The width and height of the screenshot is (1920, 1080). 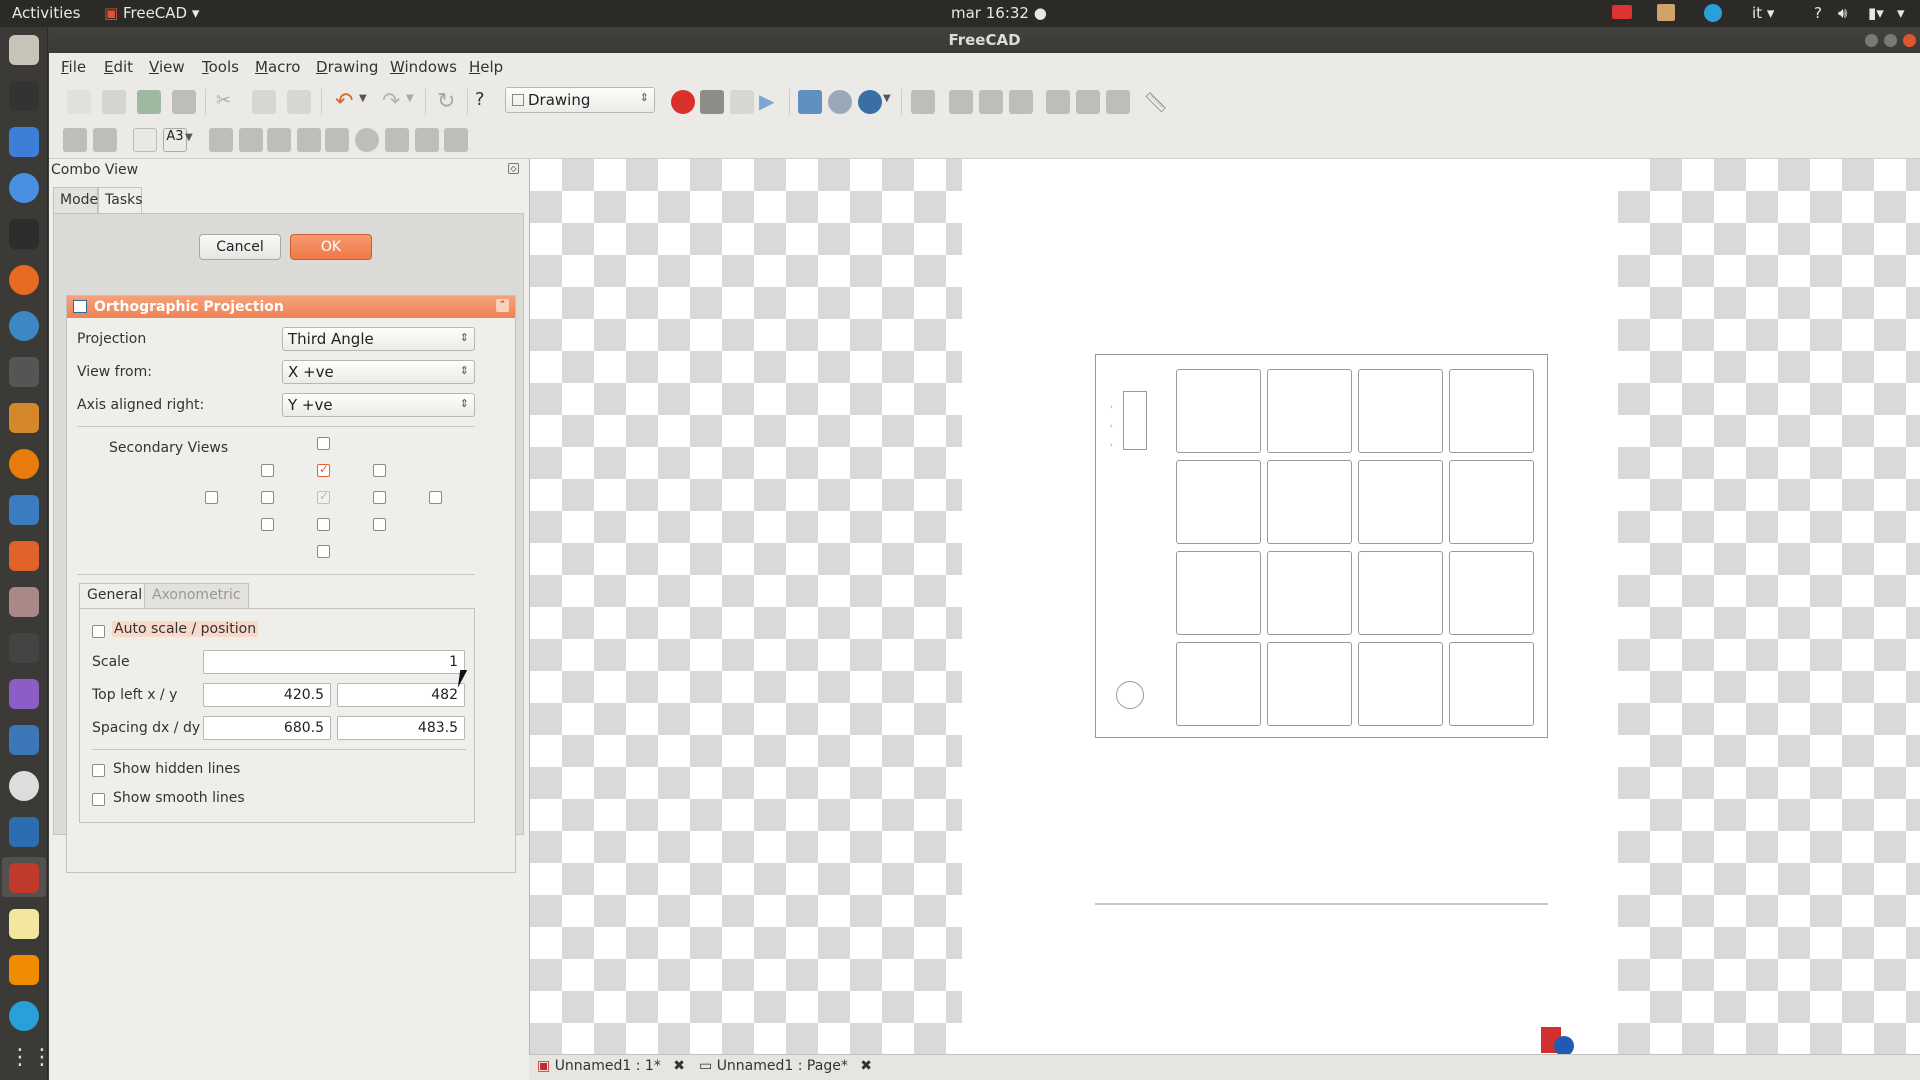 I want to click on top-left-x-input: 420.5, so click(x=267, y=695).